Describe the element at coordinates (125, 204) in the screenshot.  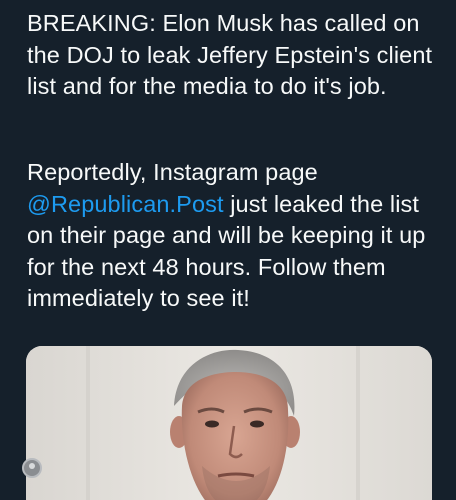
I see `mention-link: @Republican.Post` at that location.